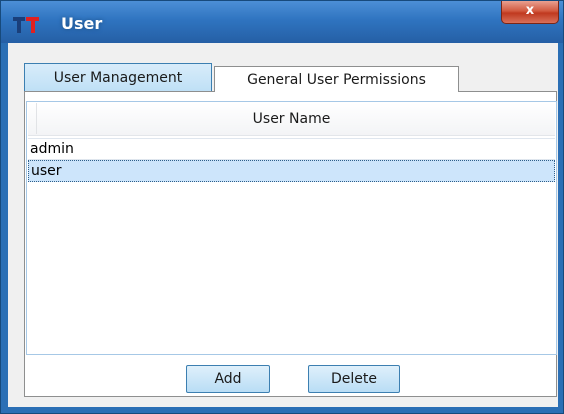  Describe the element at coordinates (291, 149) in the screenshot. I see `table-row: admin` at that location.